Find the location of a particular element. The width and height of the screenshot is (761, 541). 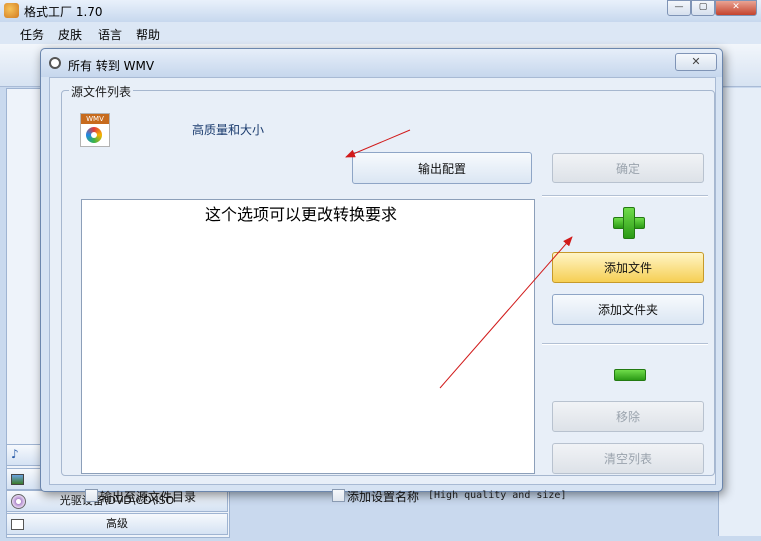

dialog-title: 所有 转到 WMV is located at coordinates (111, 66).